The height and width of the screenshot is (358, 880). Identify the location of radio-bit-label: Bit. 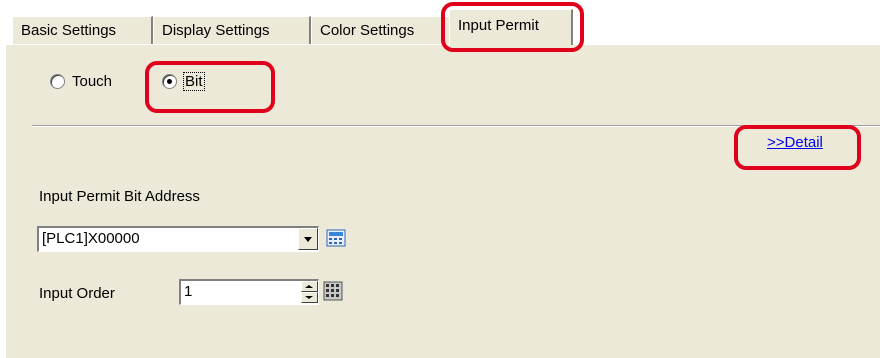
(194, 81).